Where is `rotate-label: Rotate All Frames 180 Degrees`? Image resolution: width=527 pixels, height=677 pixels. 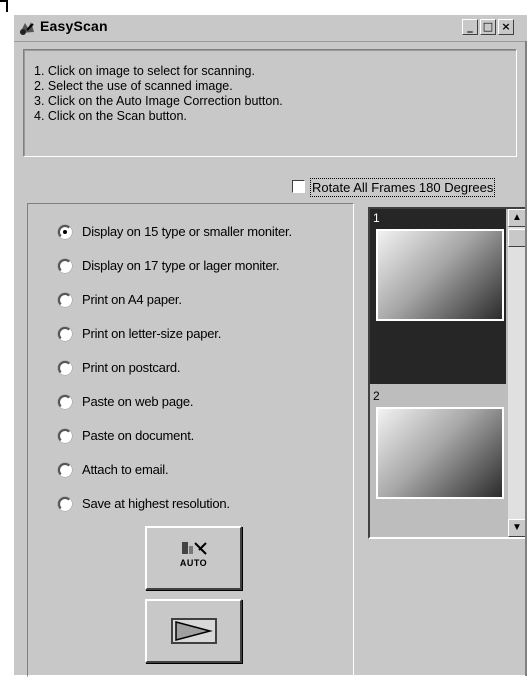 rotate-label: Rotate All Frames 180 Degrees is located at coordinates (403, 187).